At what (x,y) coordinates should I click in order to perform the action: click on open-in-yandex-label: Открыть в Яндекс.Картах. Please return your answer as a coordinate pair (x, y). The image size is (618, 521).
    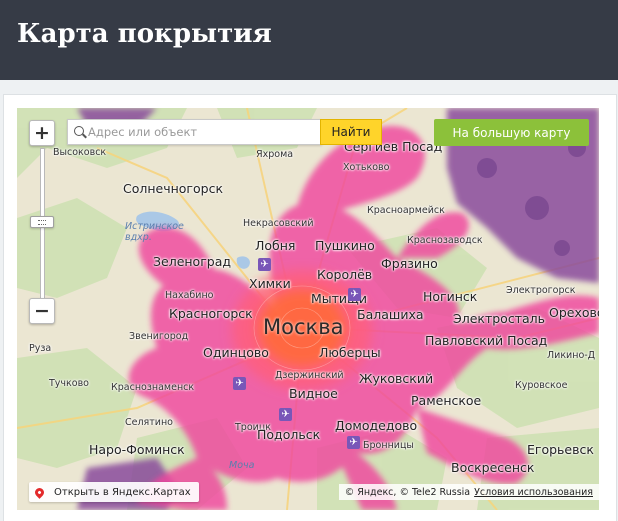
    Looking at the image, I should click on (122, 492).